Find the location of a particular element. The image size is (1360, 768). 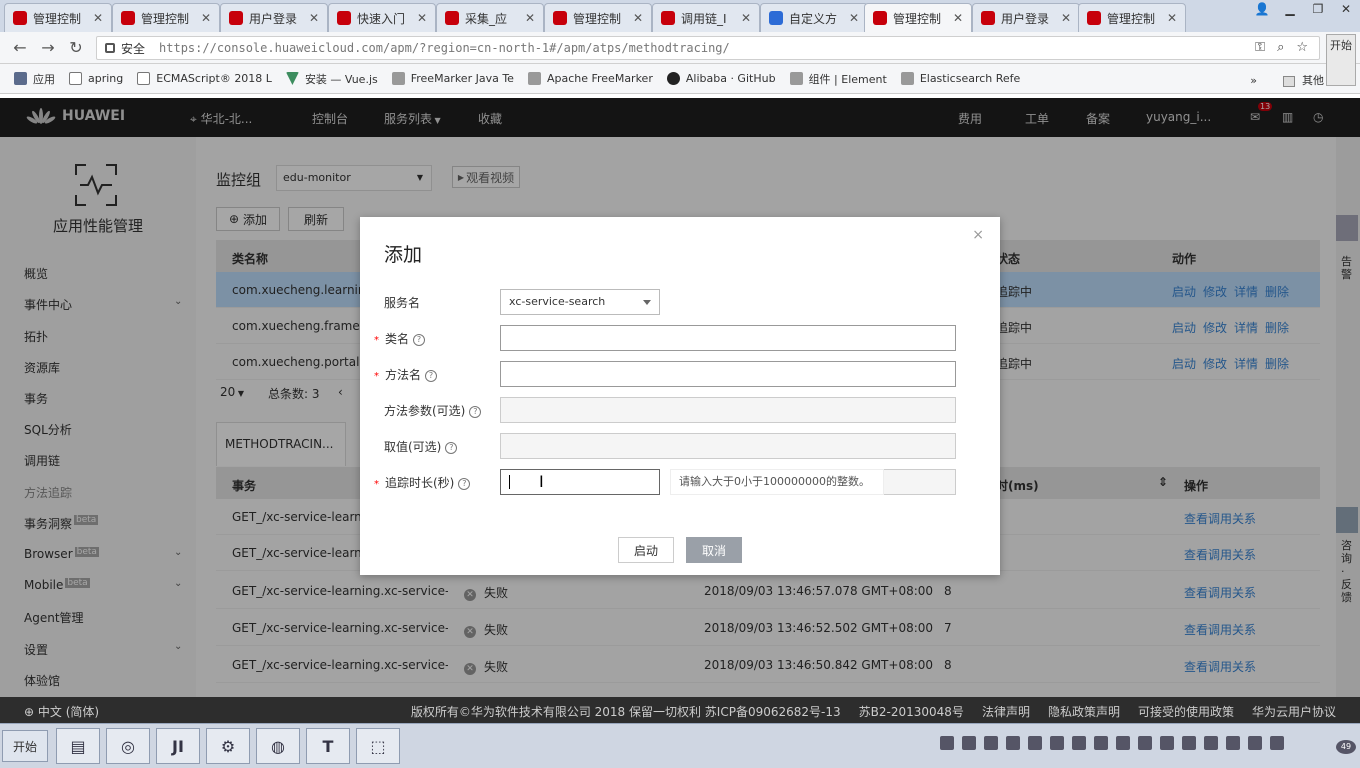

language-selector: ⊕ 中文 (简体) is located at coordinates (61, 711).